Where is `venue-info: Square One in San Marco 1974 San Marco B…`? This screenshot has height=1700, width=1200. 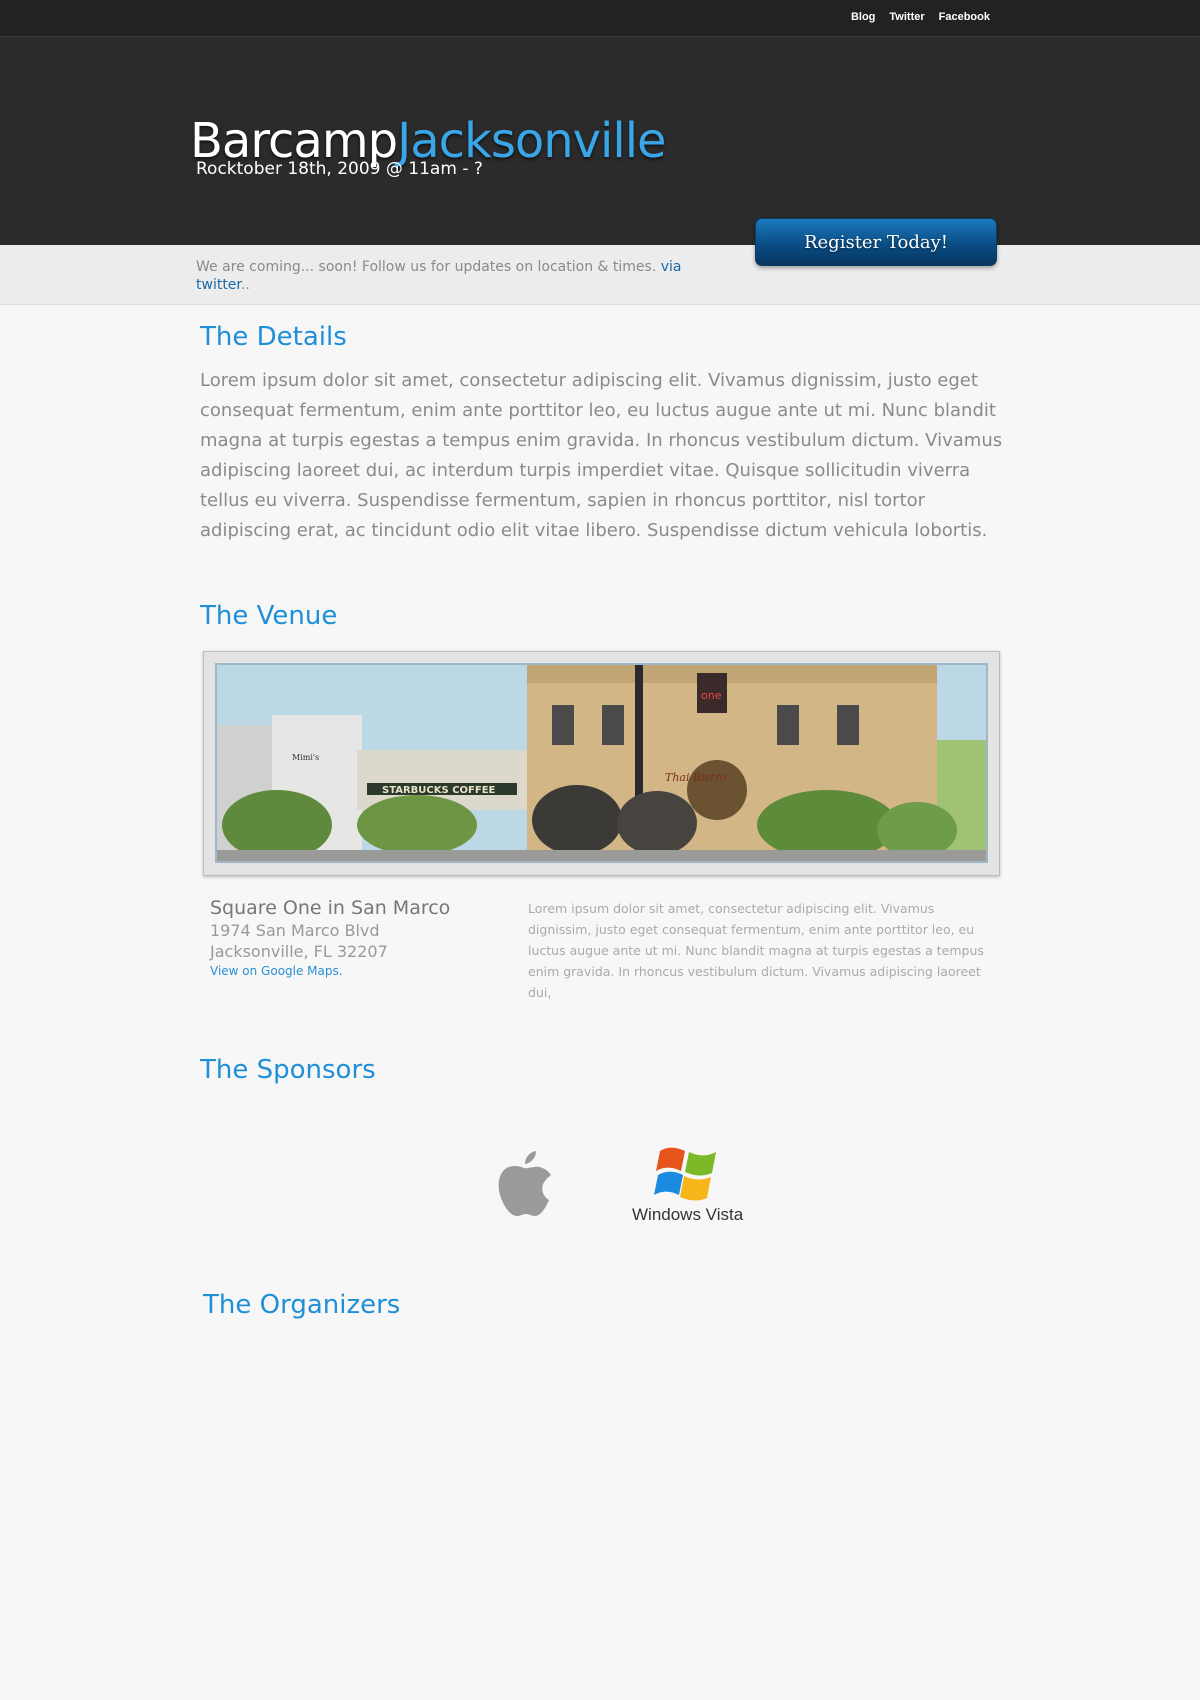 venue-info: Square One in San Marco 1974 San Marco B… is located at coordinates (360, 937).